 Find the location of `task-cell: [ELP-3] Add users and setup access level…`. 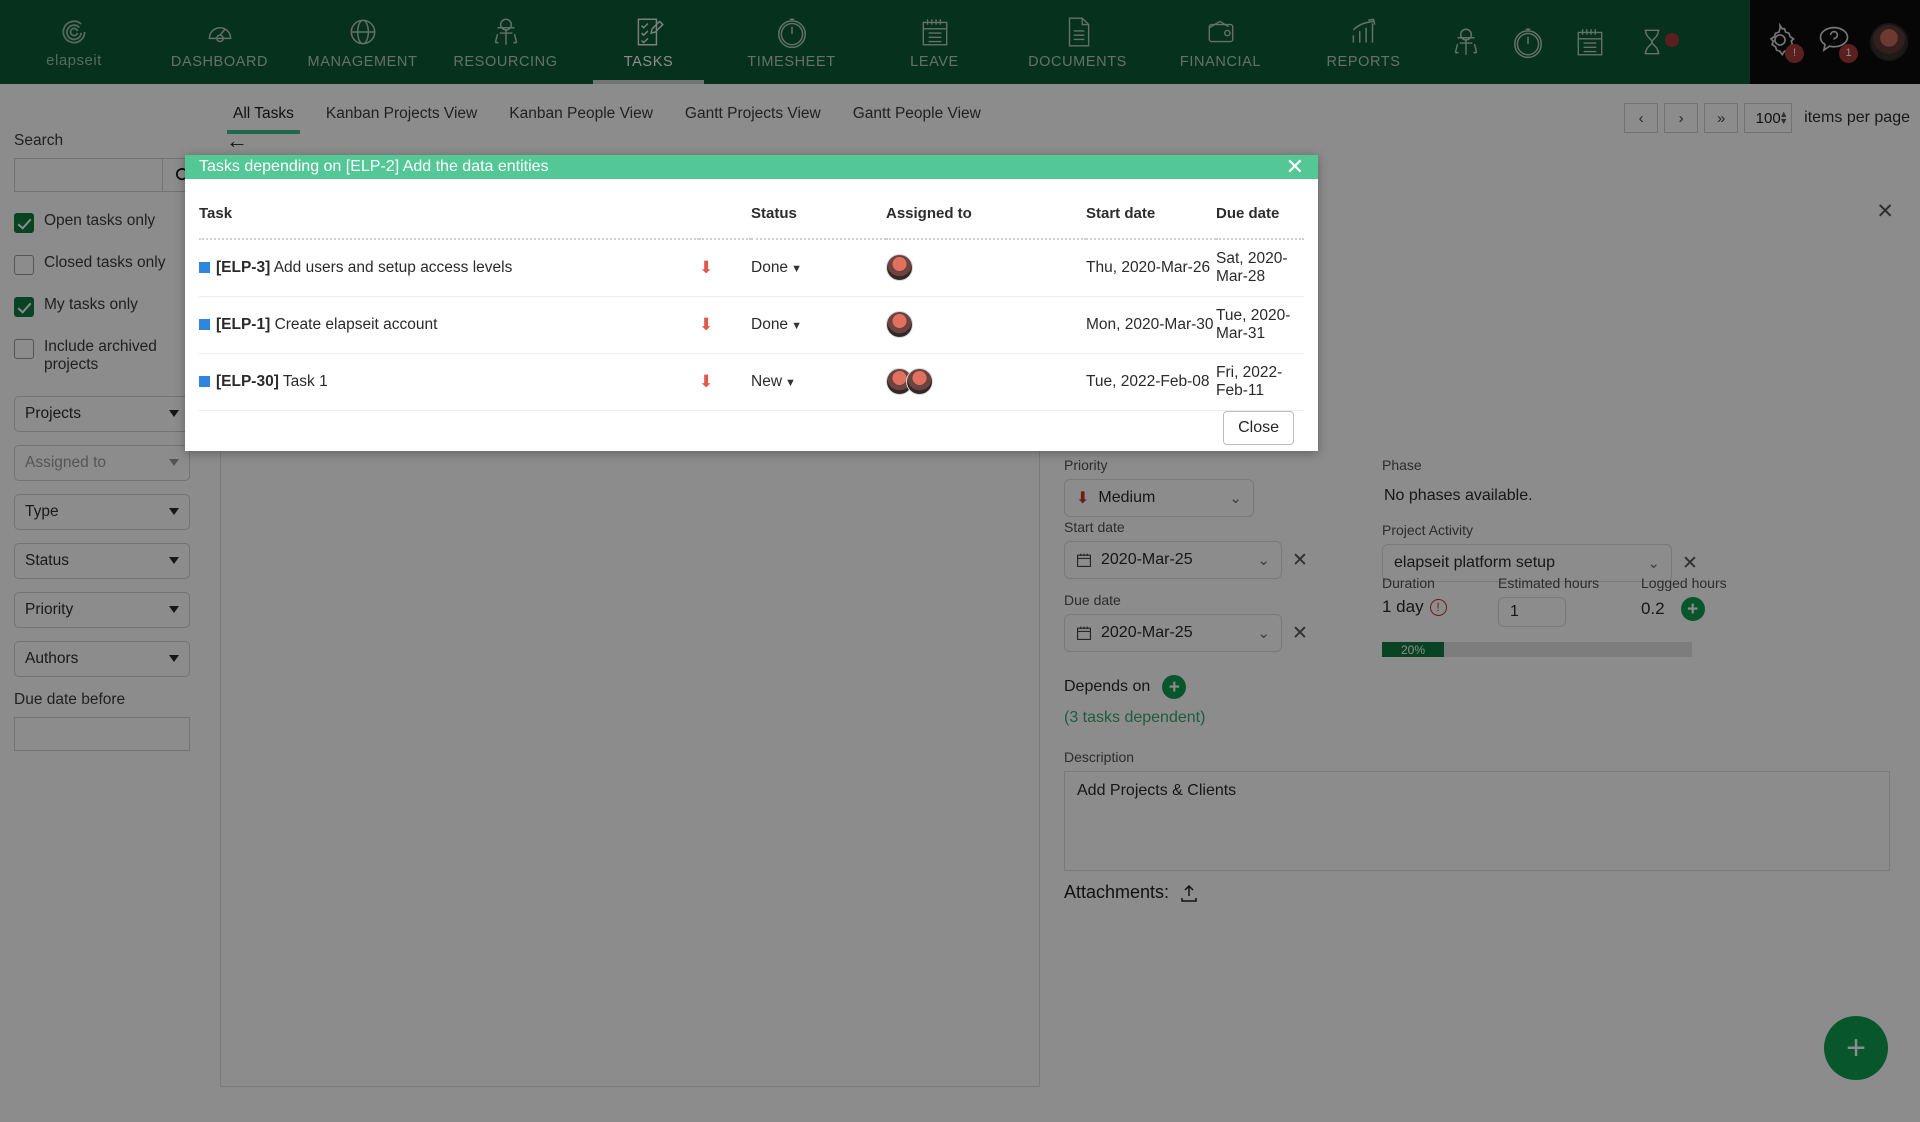

task-cell: [ELP-3] Add users and setup access level… is located at coordinates (449, 267).